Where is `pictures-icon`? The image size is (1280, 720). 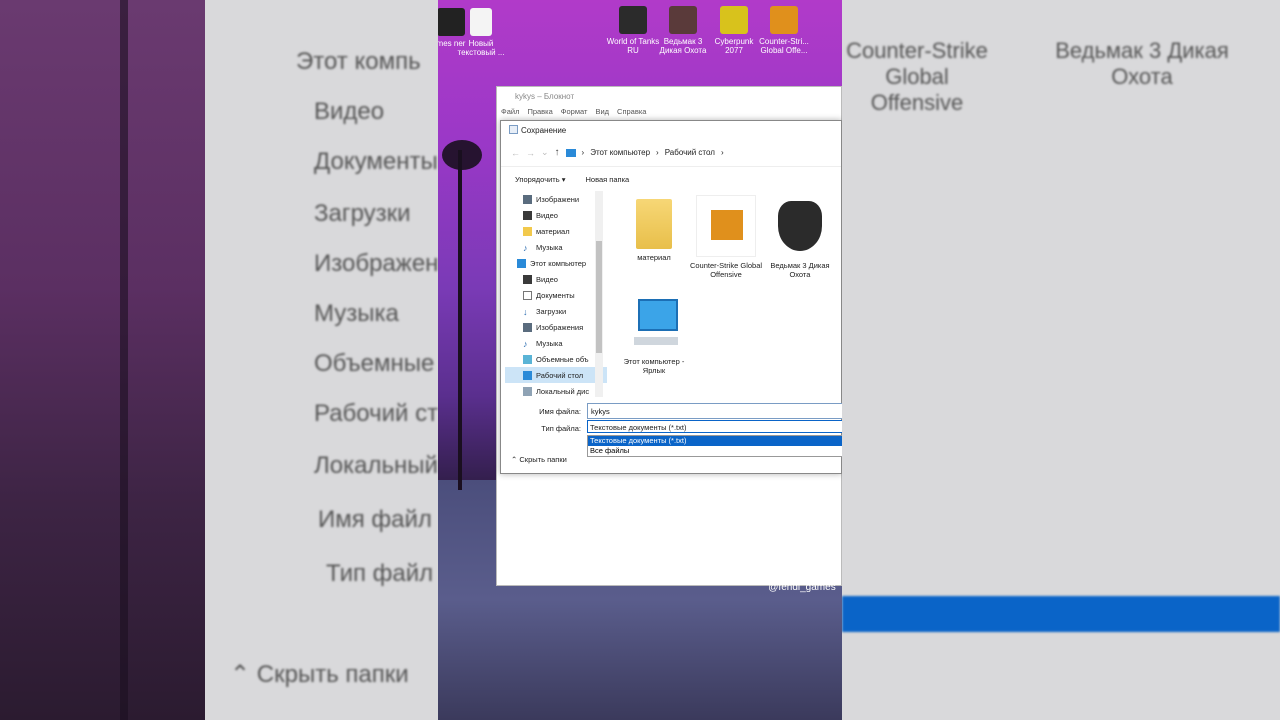 pictures-icon is located at coordinates (527, 199).